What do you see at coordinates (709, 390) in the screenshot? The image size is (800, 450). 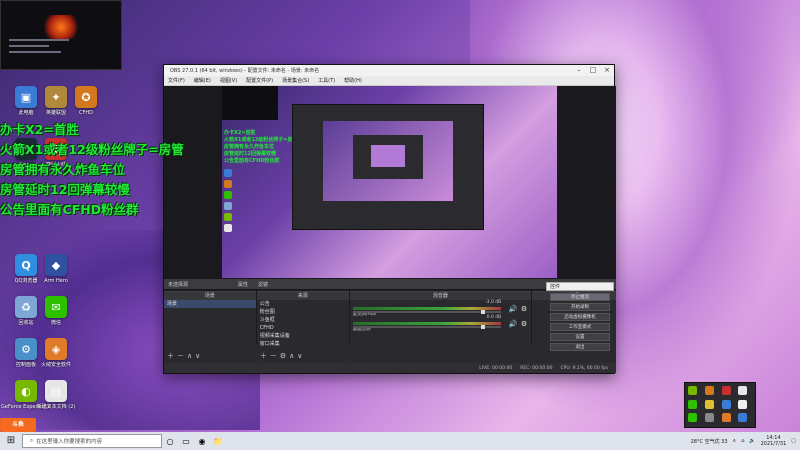 I see `obs-tray-icon` at bounding box center [709, 390].